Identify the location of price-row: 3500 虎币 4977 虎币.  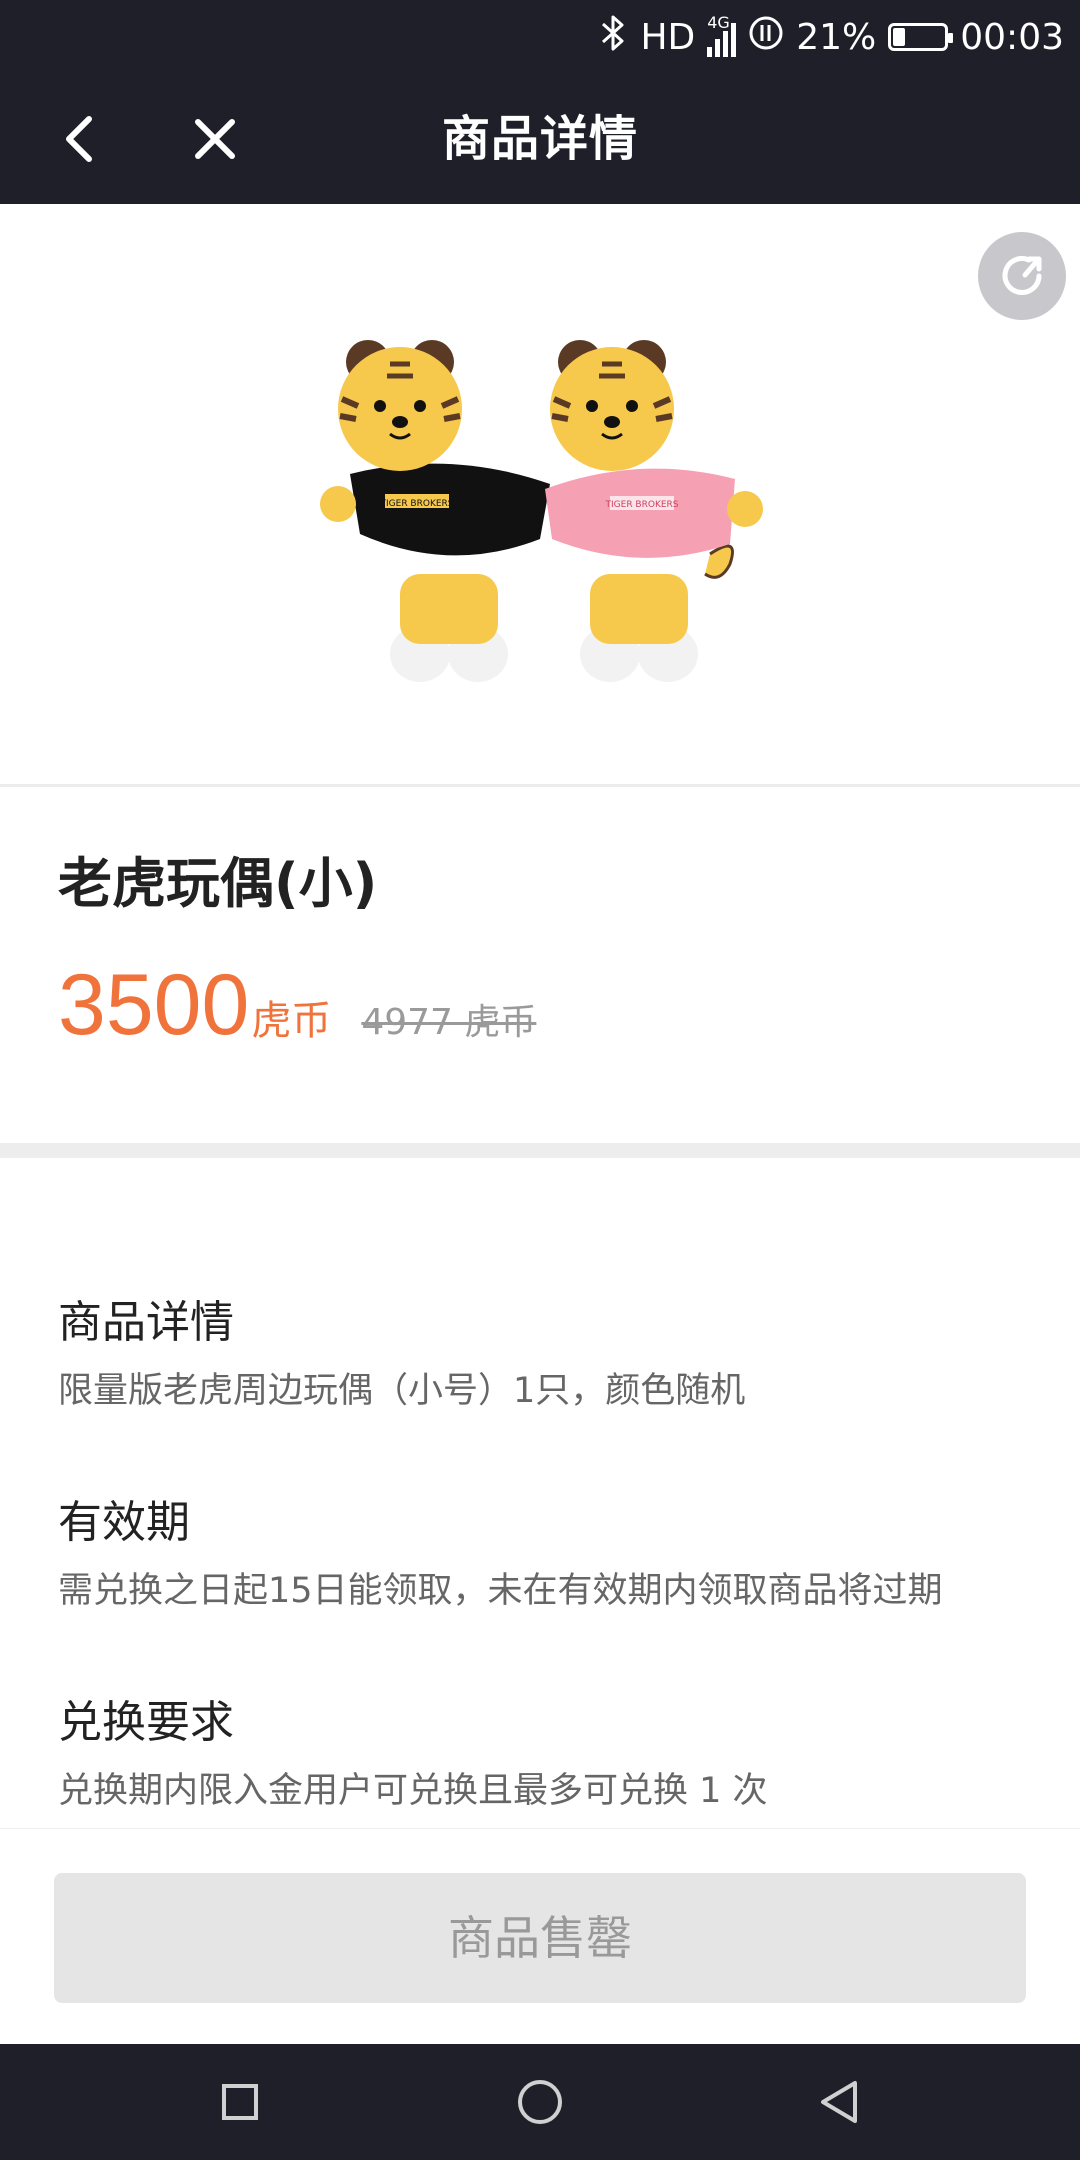
(297, 1005).